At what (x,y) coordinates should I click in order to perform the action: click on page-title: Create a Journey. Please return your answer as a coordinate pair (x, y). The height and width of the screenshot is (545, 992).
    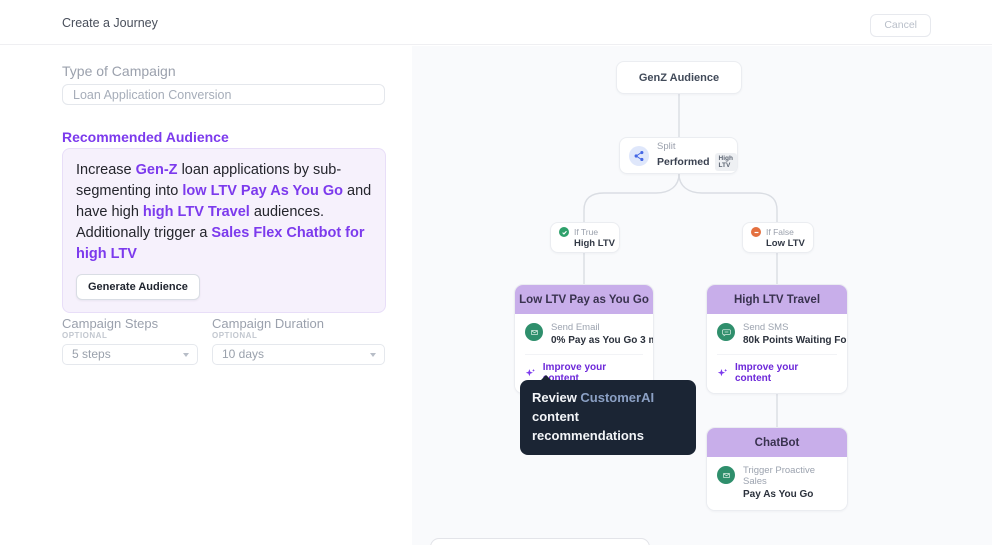
    Looking at the image, I should click on (110, 23).